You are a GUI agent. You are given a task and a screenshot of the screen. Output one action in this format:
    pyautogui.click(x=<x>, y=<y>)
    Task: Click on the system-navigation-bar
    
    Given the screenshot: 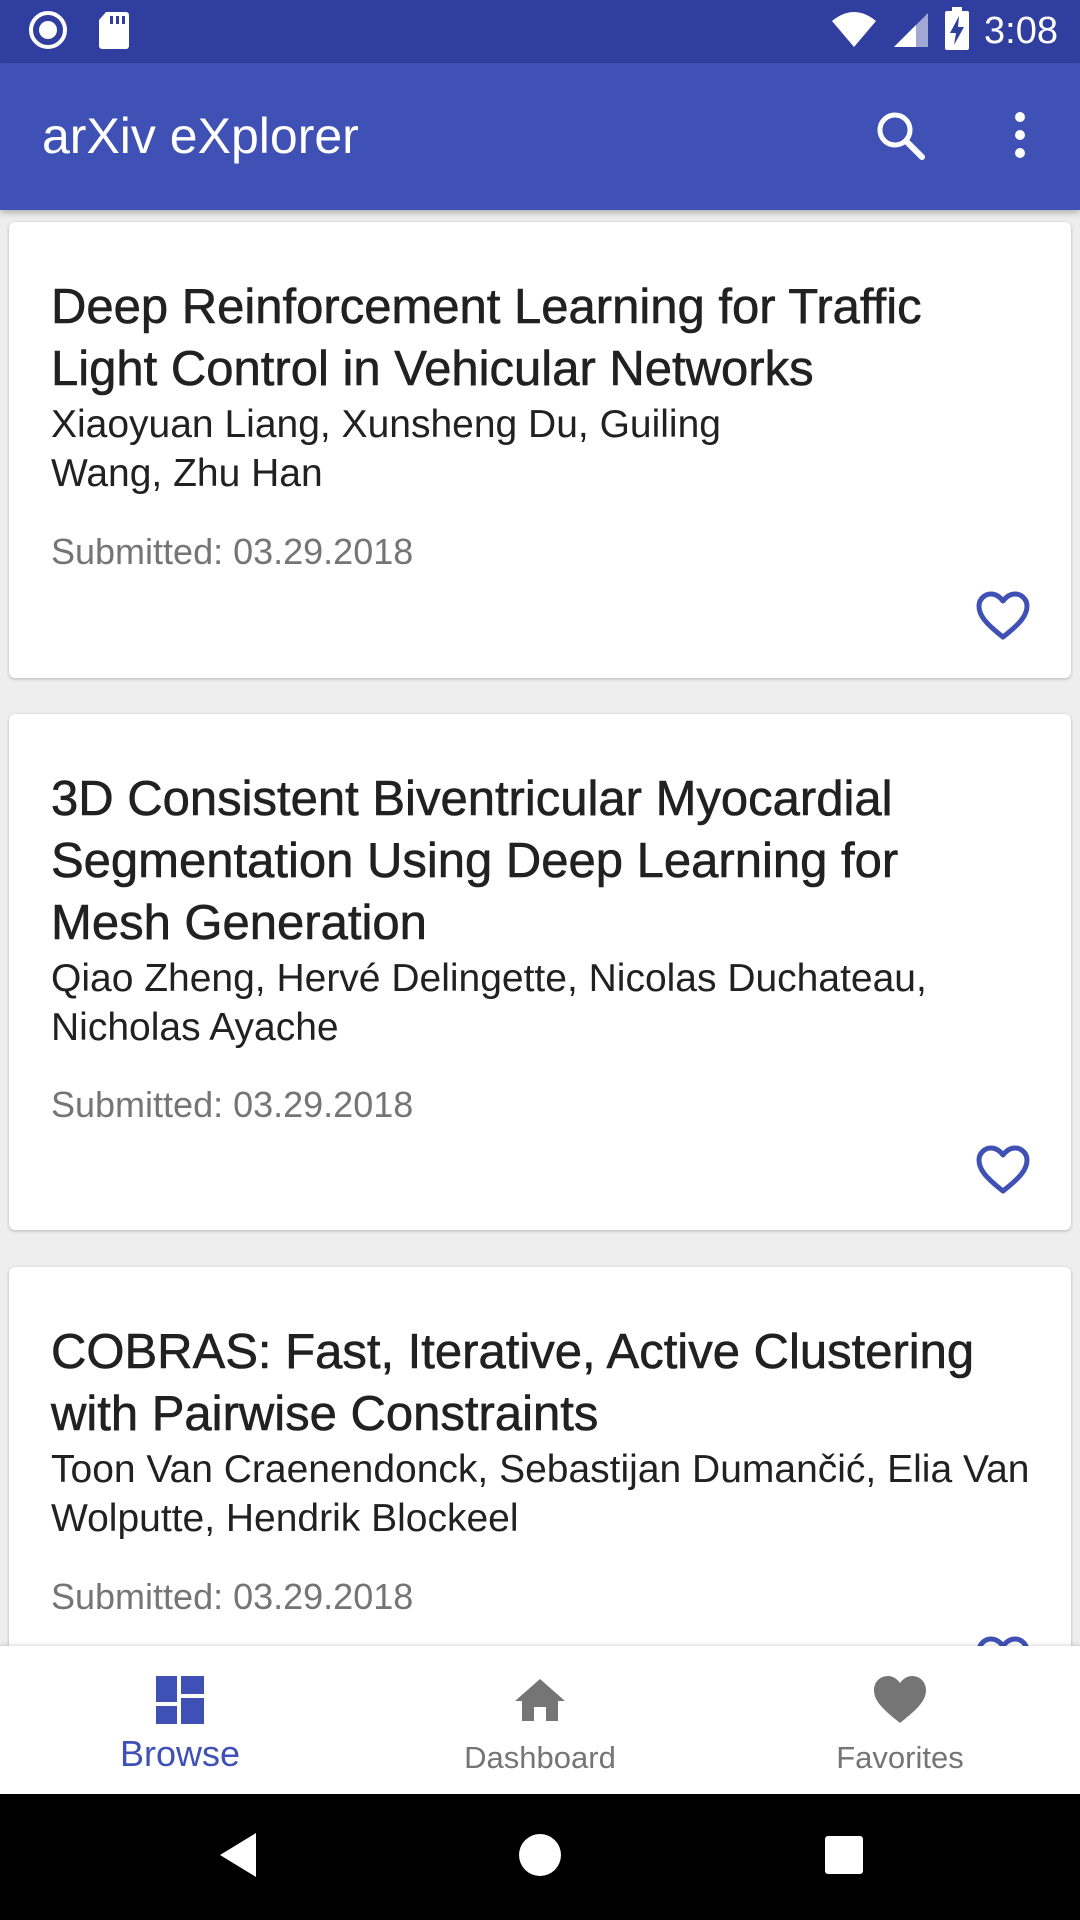 What is the action you would take?
    pyautogui.click(x=540, y=1857)
    